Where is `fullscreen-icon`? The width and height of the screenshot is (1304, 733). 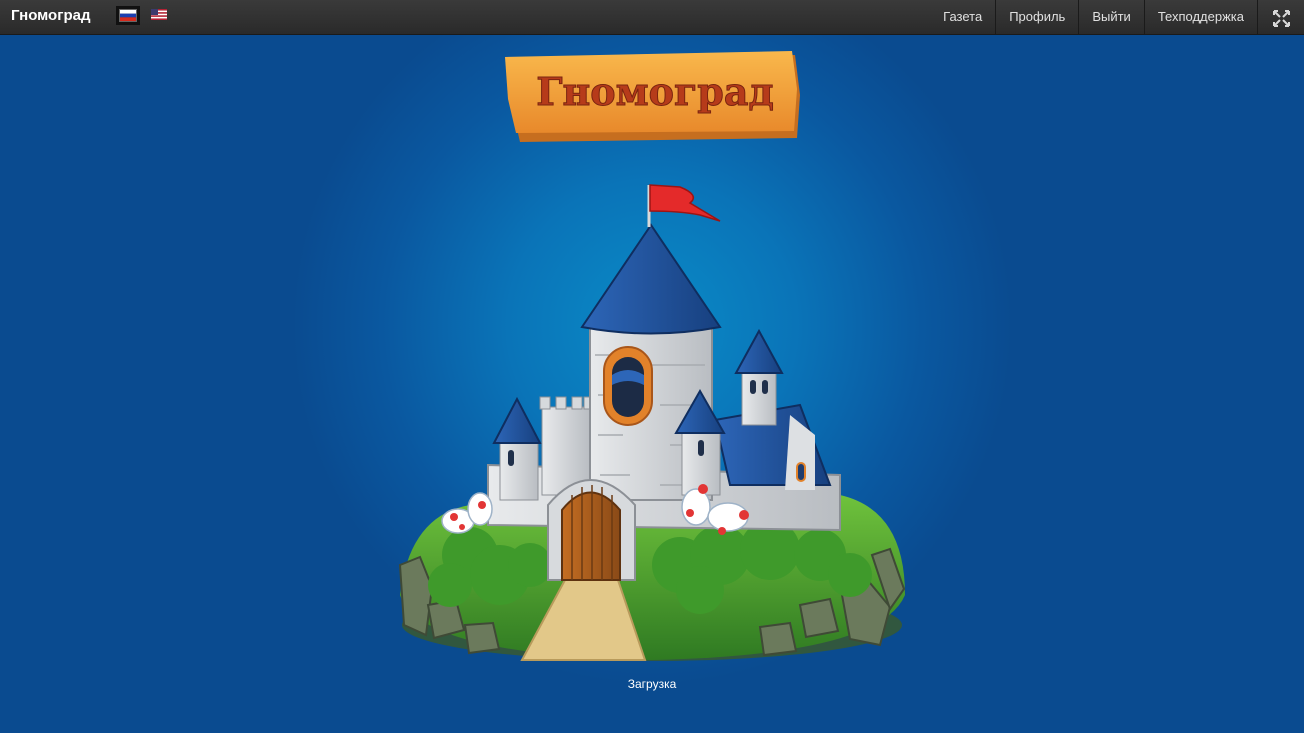 fullscreen-icon is located at coordinates (1281, 18).